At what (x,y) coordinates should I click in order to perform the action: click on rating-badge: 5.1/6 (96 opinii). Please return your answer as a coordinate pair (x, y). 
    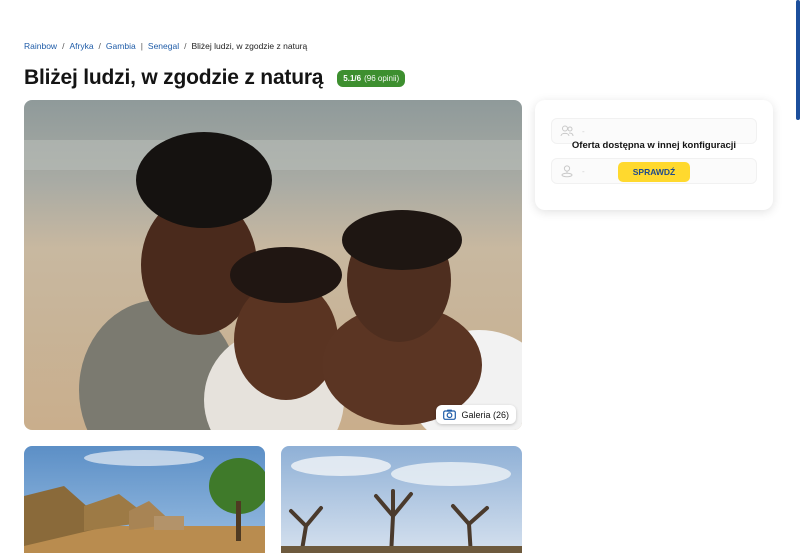
    Looking at the image, I should click on (371, 78).